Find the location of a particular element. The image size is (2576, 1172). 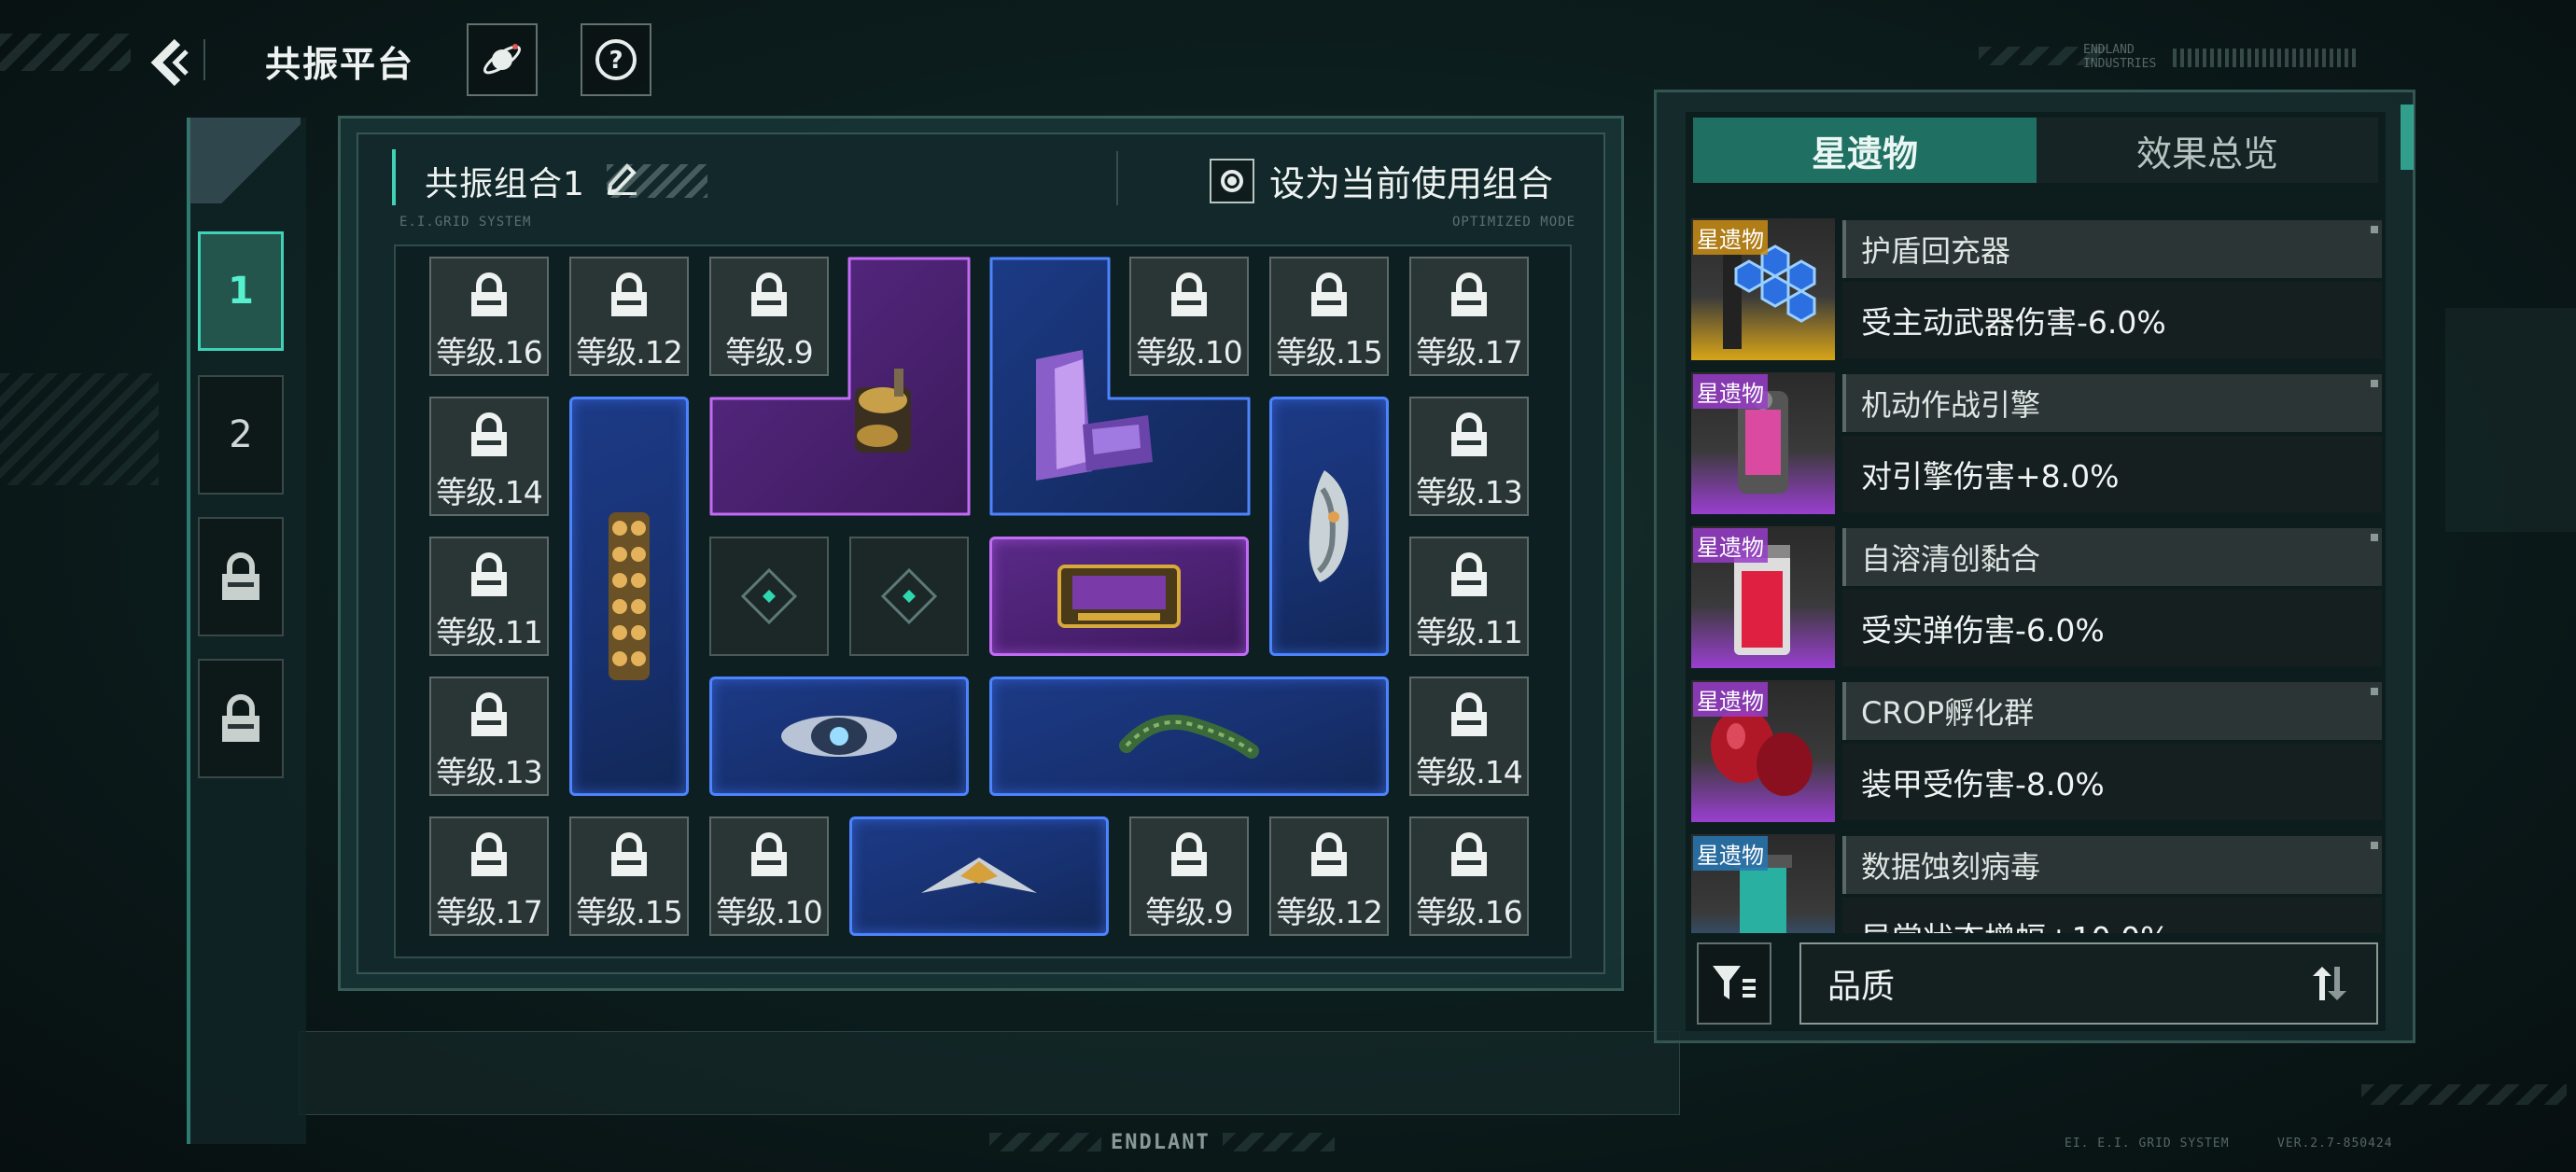

claw-icon is located at coordinates (1329, 526).